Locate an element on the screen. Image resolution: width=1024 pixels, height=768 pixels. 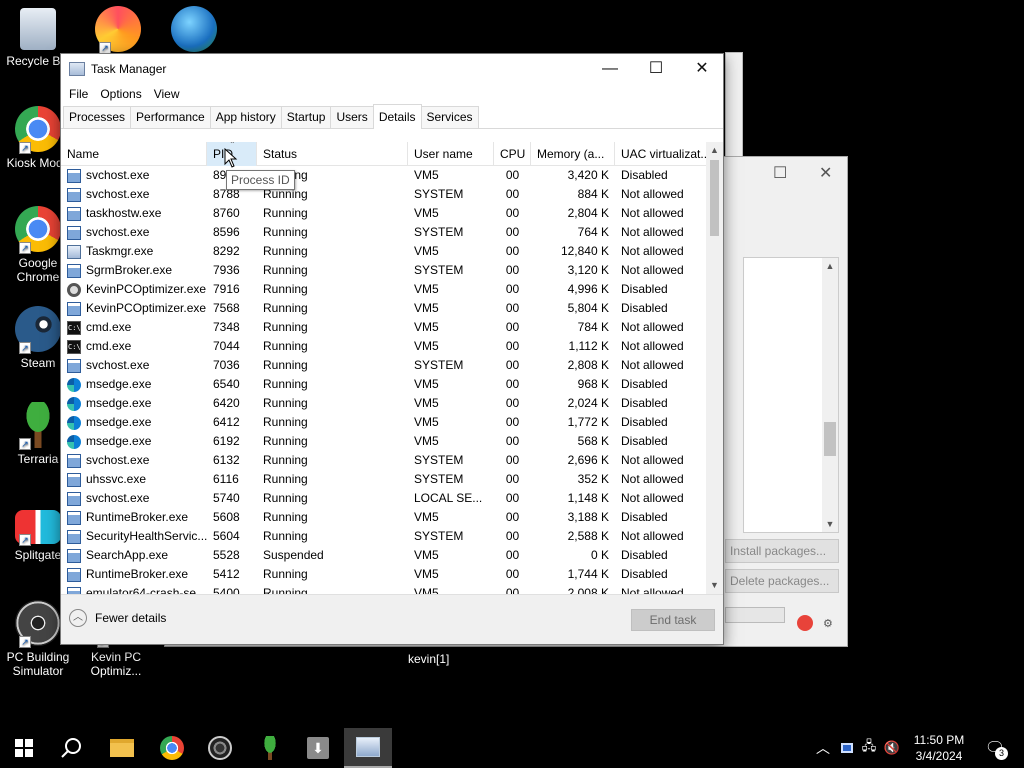
column-header-cpu: CPU is located at coordinates (512, 154).